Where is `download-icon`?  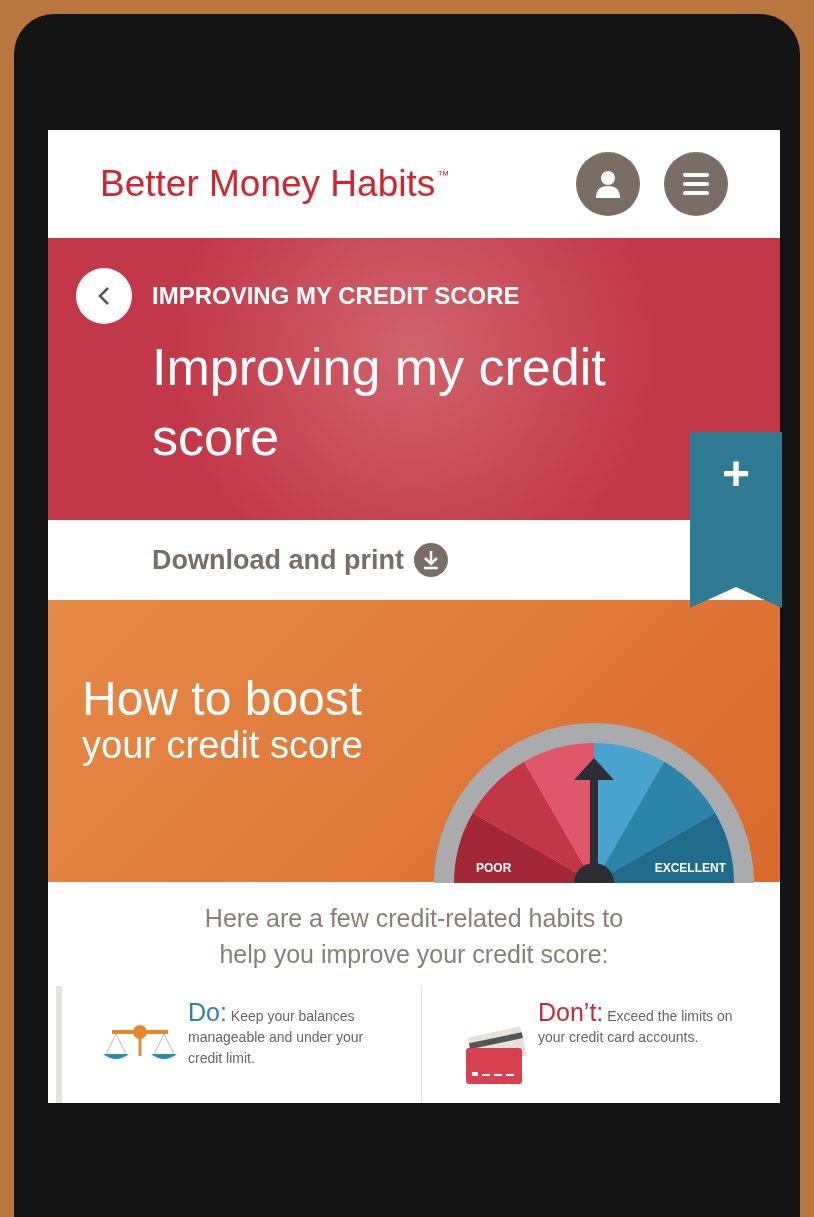
download-icon is located at coordinates (431, 560).